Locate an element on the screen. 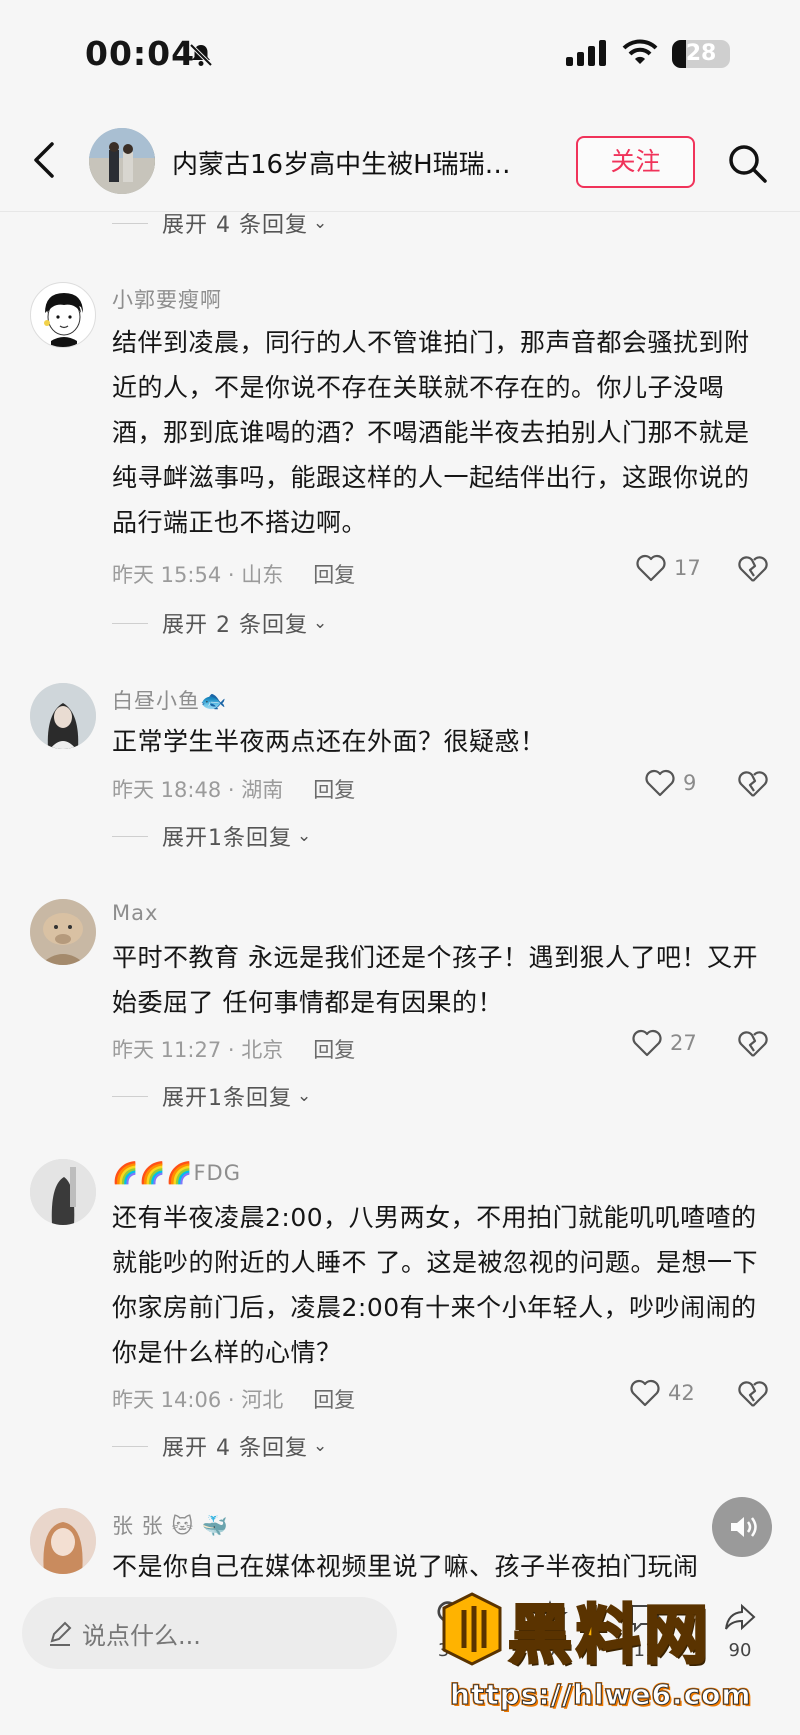 This screenshot has height=1735, width=800. bell-muted-icon is located at coordinates (201, 55).